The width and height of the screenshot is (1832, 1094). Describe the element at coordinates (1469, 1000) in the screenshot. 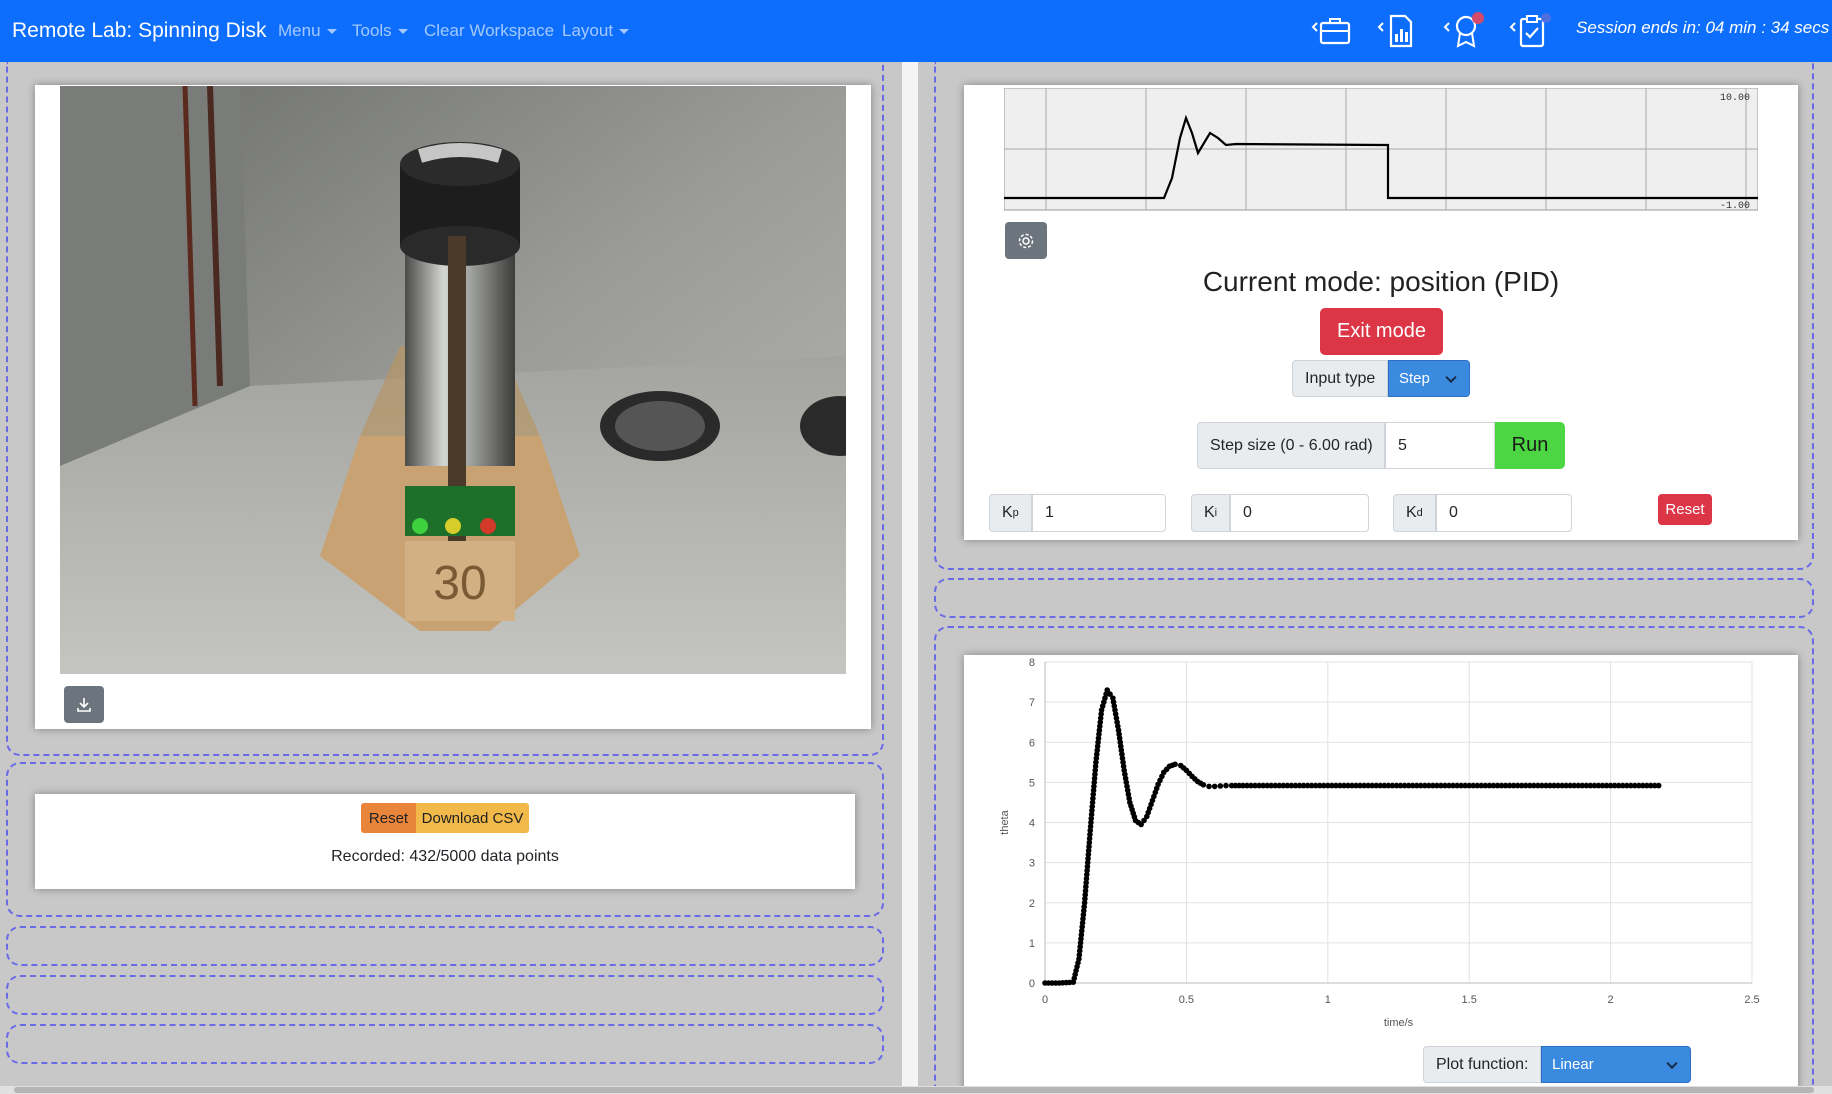

I see `x-tick-label: 1.5` at that location.